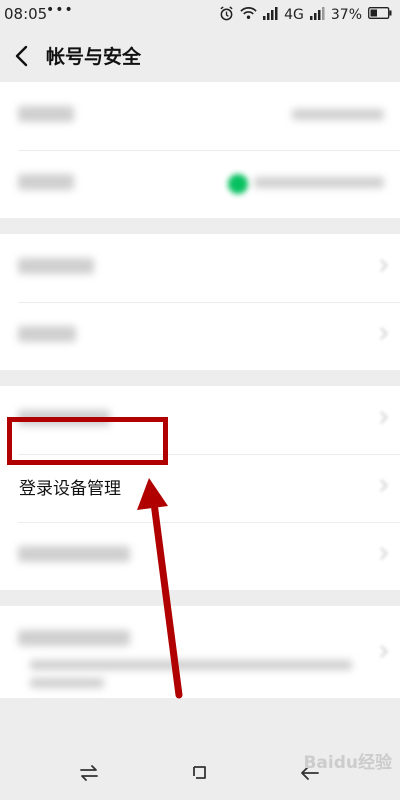 This screenshot has width=400, height=800. What do you see at coordinates (94, 57) in the screenshot?
I see `page-title: 帐号与安全` at bounding box center [94, 57].